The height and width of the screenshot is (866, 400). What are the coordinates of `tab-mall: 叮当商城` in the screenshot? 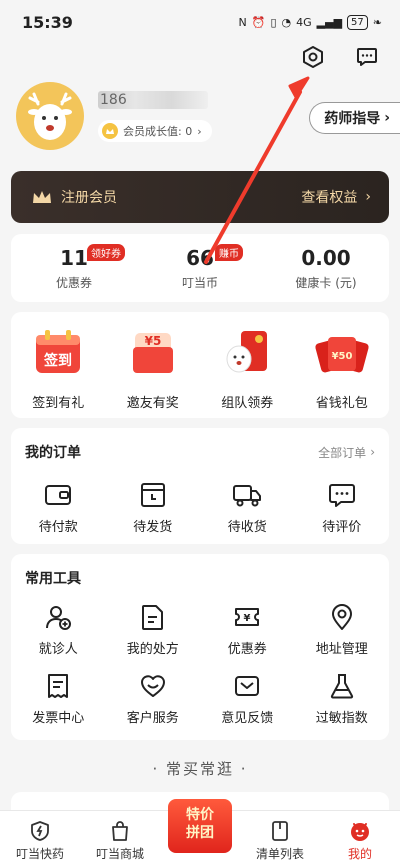 It's located at (120, 838).